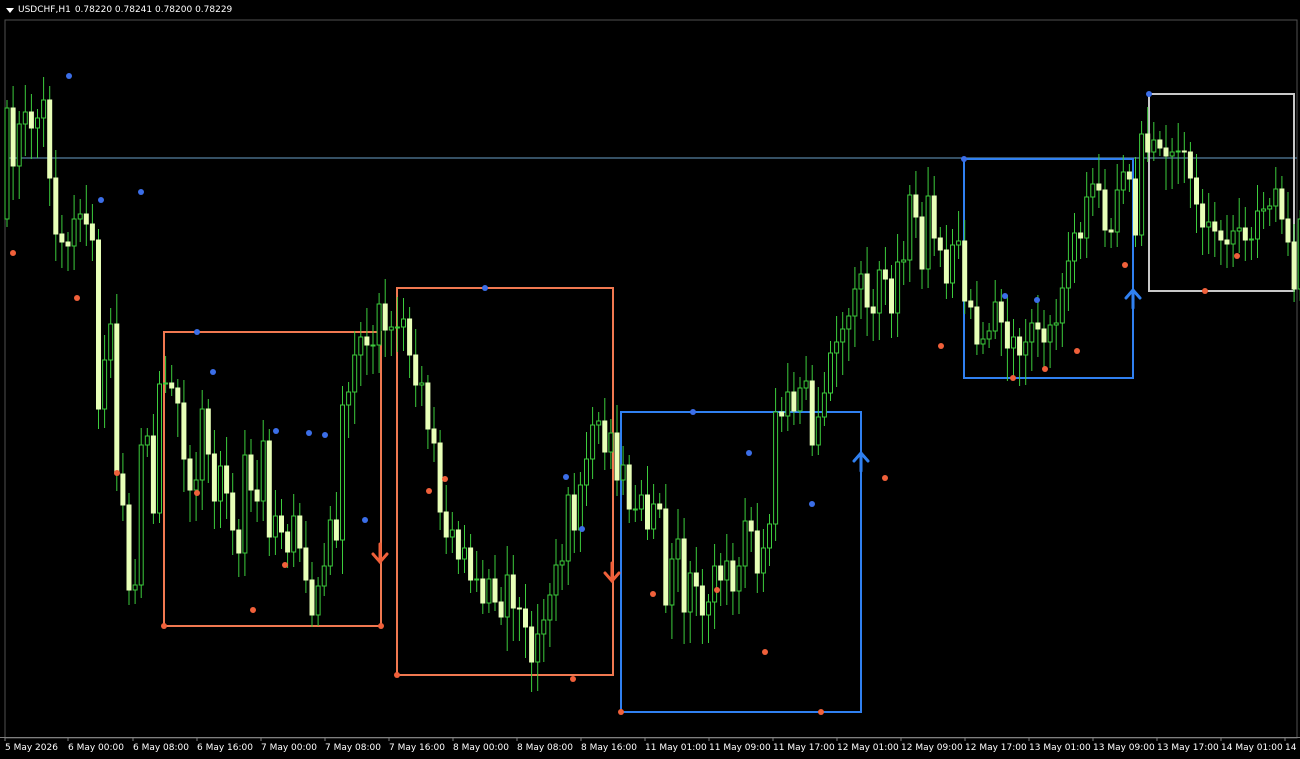  What do you see at coordinates (10, 10) in the screenshot?
I see `dropdown-triangle-icon` at bounding box center [10, 10].